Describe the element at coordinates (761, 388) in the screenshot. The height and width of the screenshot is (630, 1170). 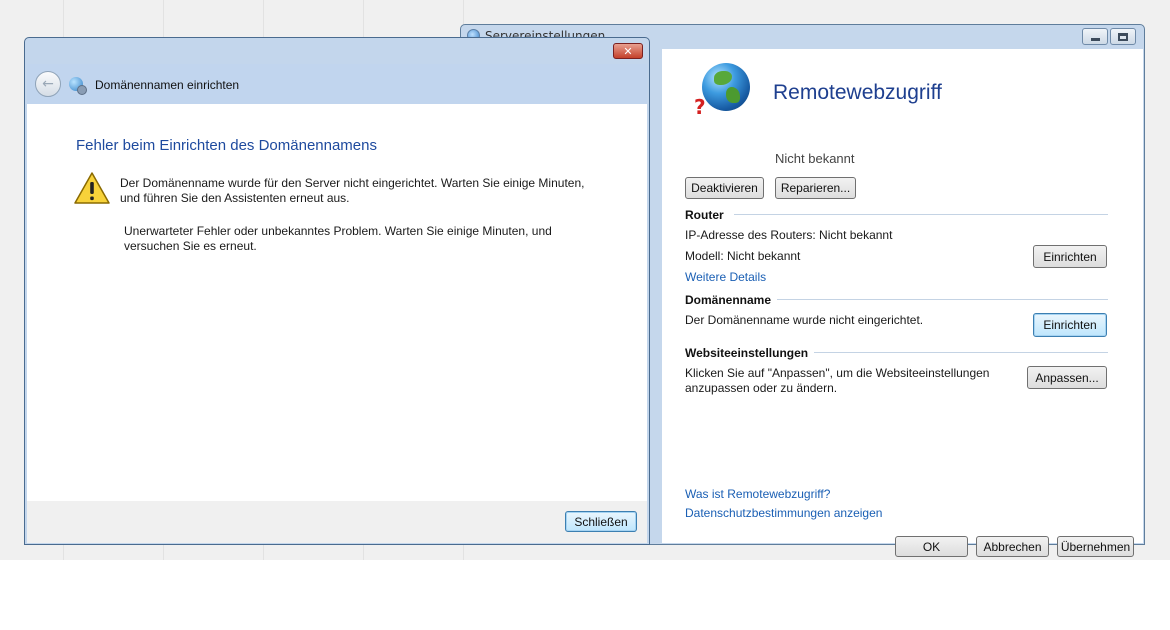
I see `website-text-line2: anzupassen oder zu ändern.` at that location.